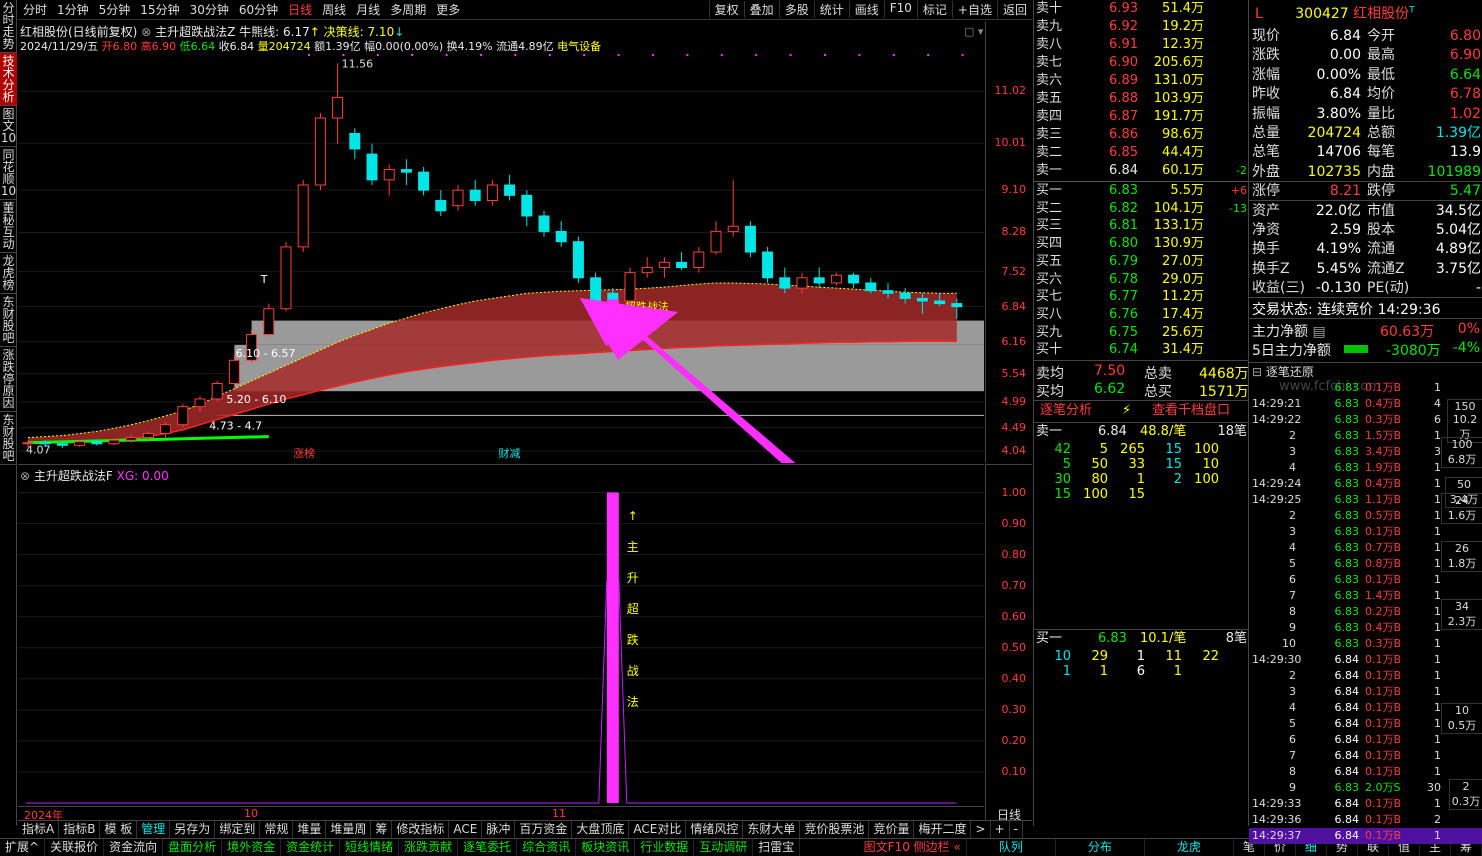 The image size is (1482, 856). I want to click on buy-level: 买十 6.74 31.4万, so click(1141, 350).